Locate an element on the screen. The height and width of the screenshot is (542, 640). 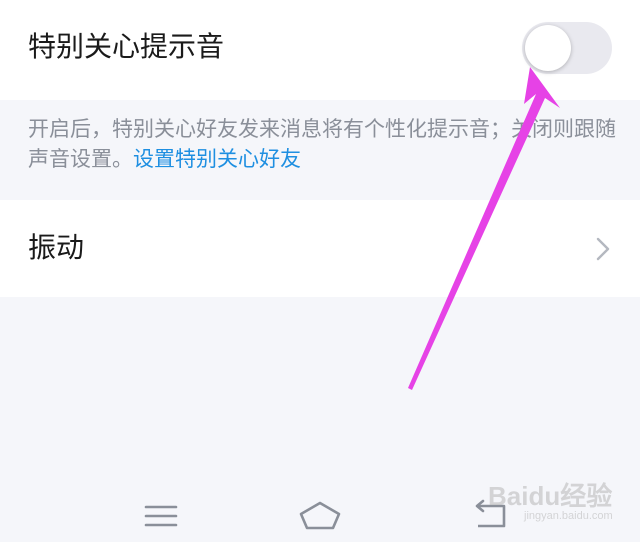
watermark-sub: jingyan.baidu.com is located at coordinates (568, 516).